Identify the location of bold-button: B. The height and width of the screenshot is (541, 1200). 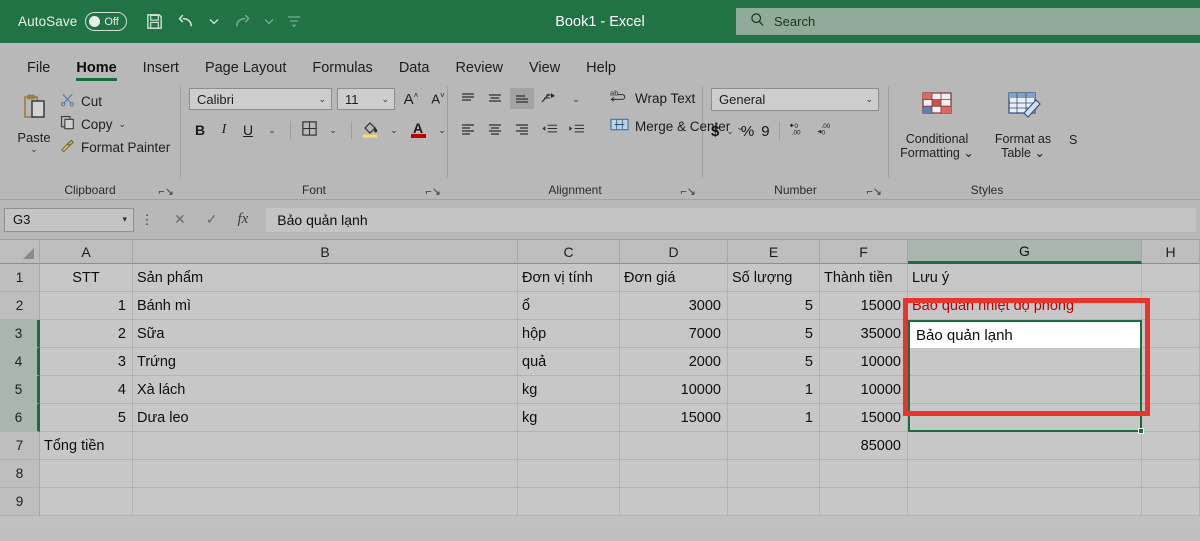
(200, 130).